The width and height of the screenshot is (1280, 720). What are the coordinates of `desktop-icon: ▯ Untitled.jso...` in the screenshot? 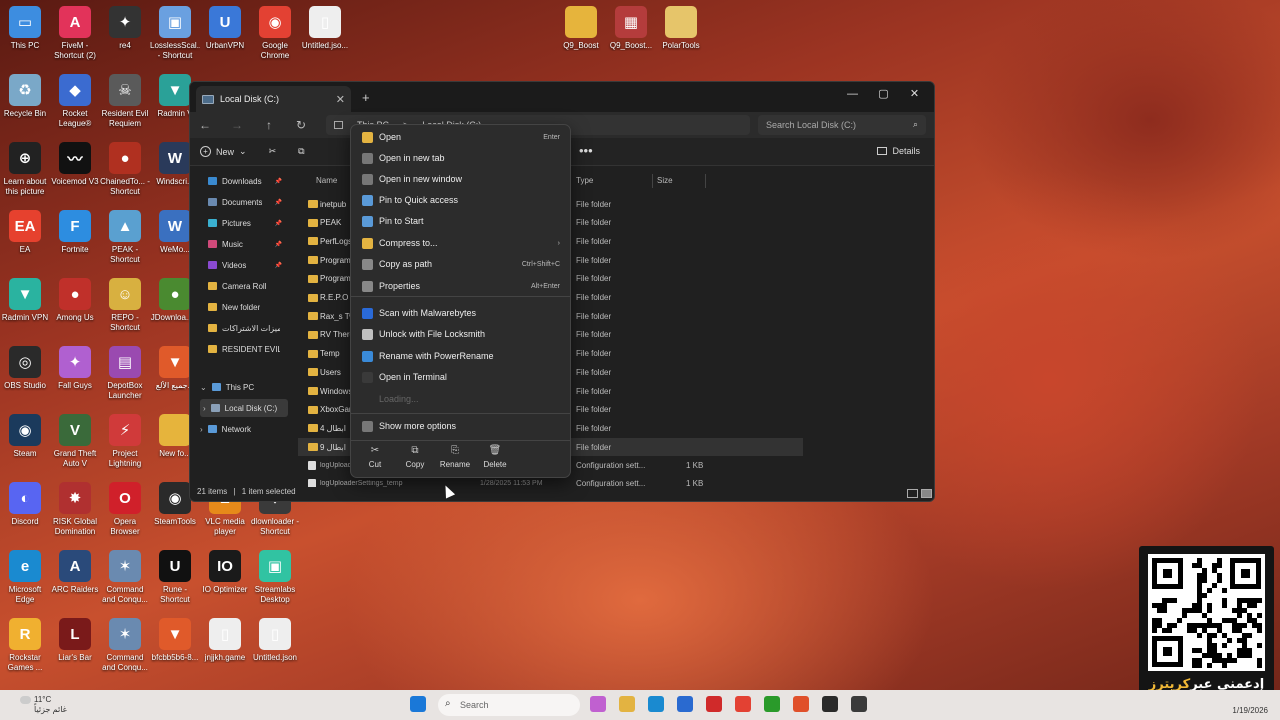 It's located at (325, 28).